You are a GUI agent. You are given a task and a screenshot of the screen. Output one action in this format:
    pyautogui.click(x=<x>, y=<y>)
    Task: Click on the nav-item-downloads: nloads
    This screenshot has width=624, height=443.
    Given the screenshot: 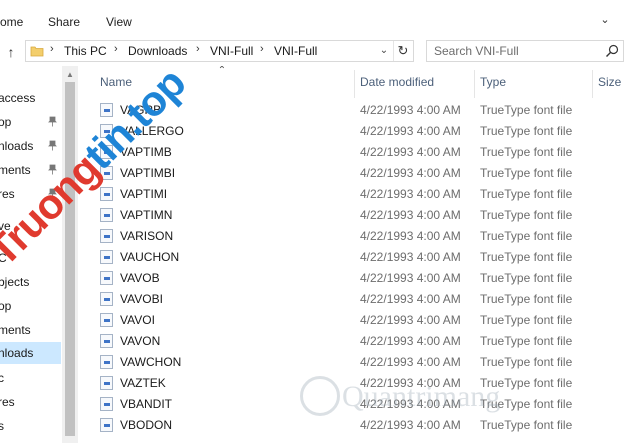 What is the action you would take?
    pyautogui.click(x=30, y=146)
    